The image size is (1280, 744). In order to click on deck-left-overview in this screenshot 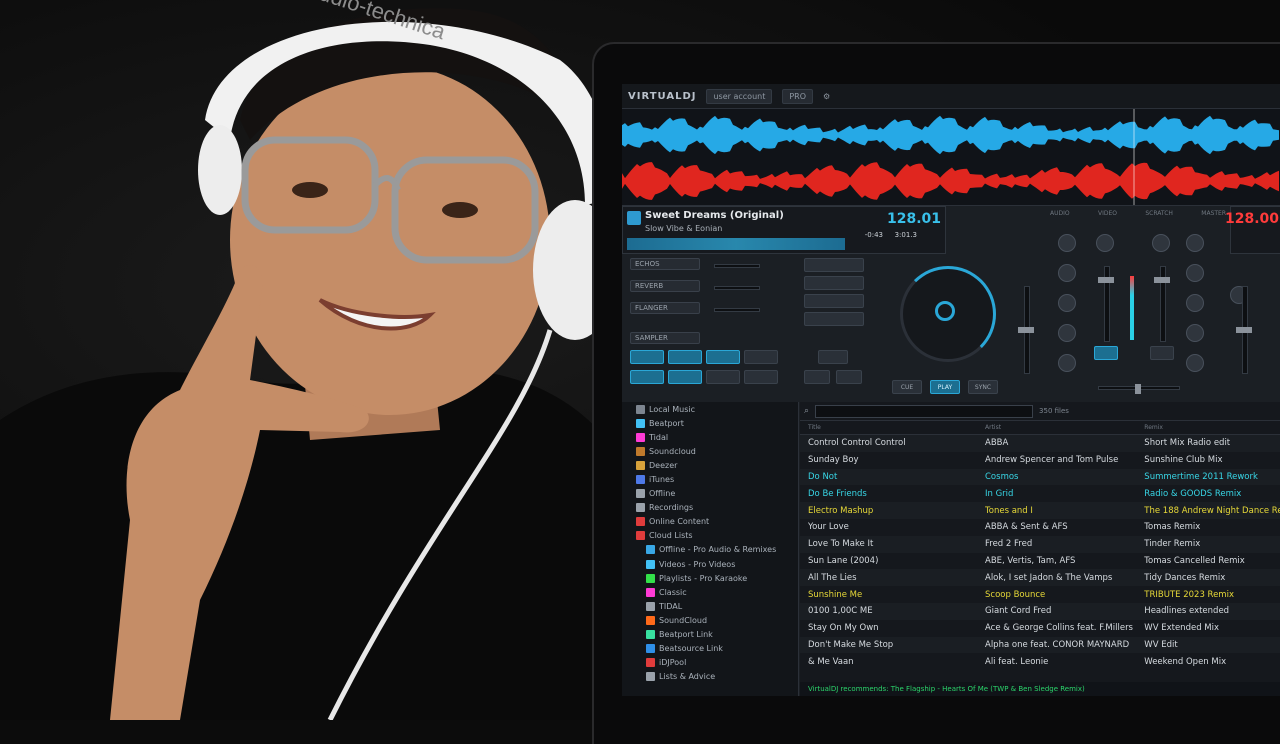, I will do `click(736, 244)`.